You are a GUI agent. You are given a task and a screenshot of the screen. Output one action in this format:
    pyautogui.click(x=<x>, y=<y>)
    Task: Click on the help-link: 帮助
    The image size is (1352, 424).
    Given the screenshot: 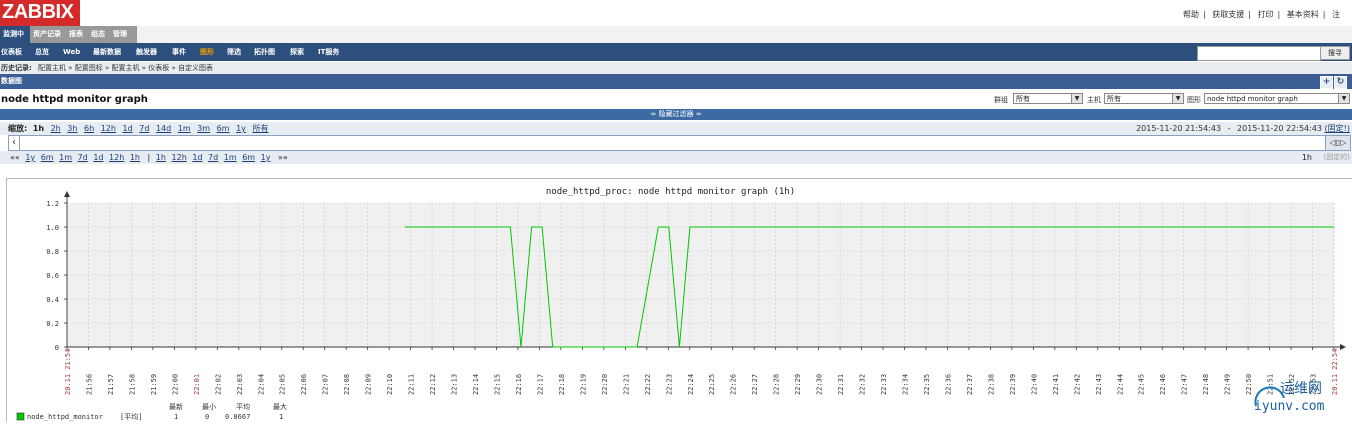 What is the action you would take?
    pyautogui.click(x=1191, y=14)
    